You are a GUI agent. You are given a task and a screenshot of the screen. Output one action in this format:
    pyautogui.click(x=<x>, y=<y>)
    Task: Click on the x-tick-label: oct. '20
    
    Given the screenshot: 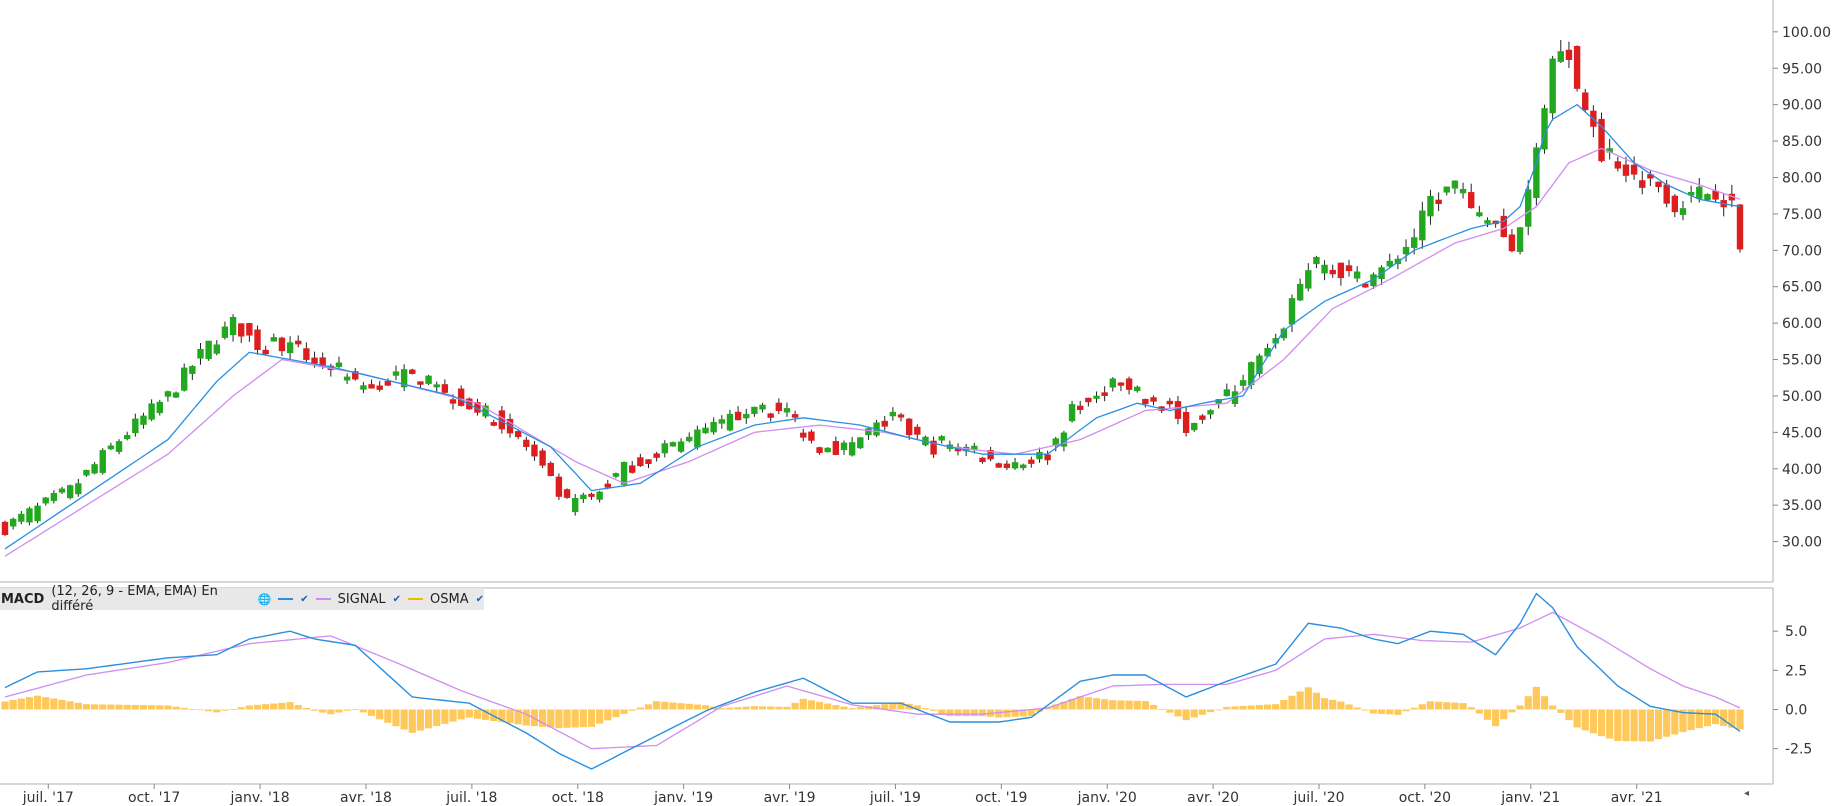 What is the action you would take?
    pyautogui.click(x=1425, y=798)
    